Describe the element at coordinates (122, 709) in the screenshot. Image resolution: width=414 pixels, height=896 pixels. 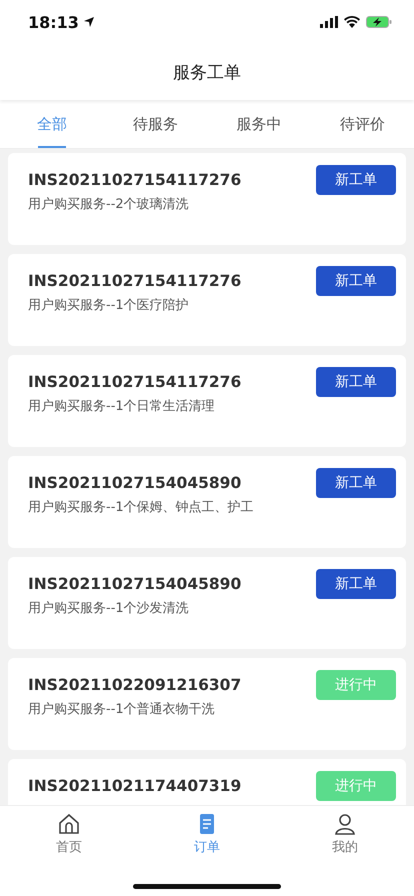
I see `order-description: 用户购买服务--1个普通衣物干洗` at that location.